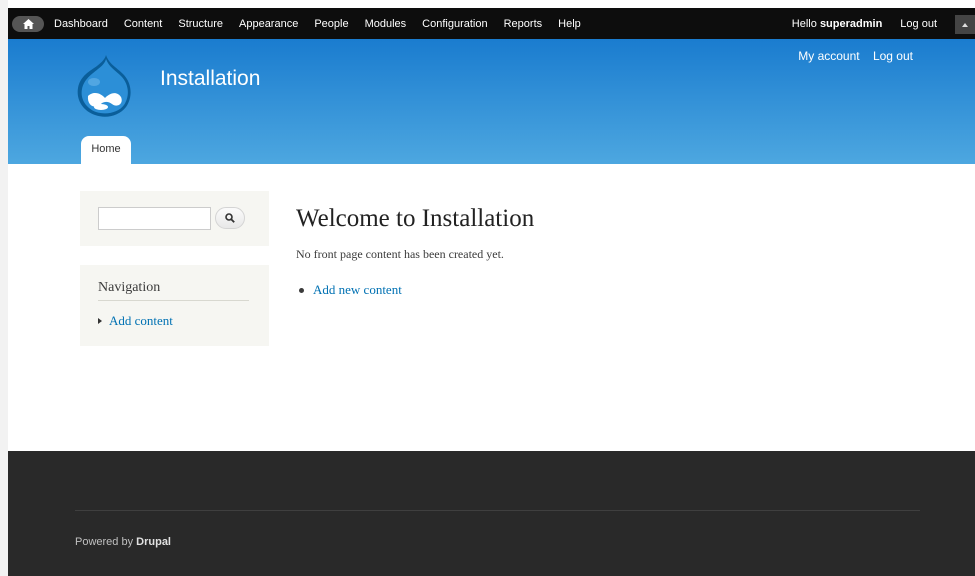  I want to click on my-account-link: My account, so click(828, 56).